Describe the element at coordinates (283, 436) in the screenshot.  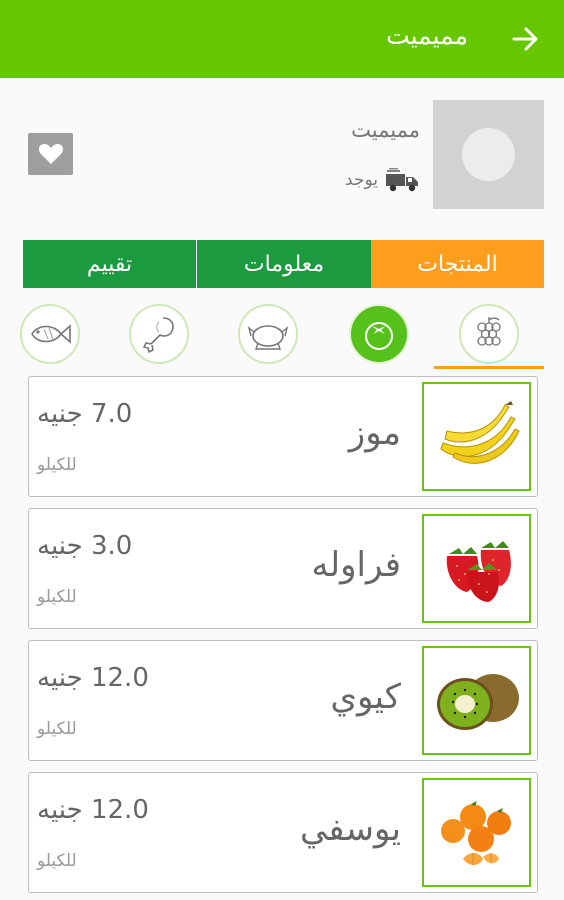
I see `product-card-banana: موز 7.0 جنيه للكيلو` at that location.